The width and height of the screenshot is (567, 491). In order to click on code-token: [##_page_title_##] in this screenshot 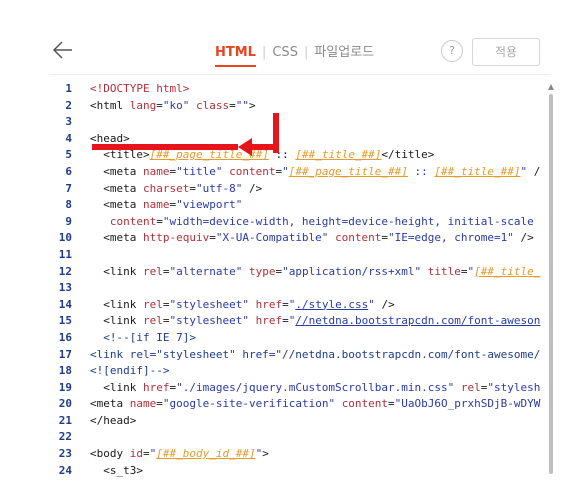, I will do `click(348, 171)`.